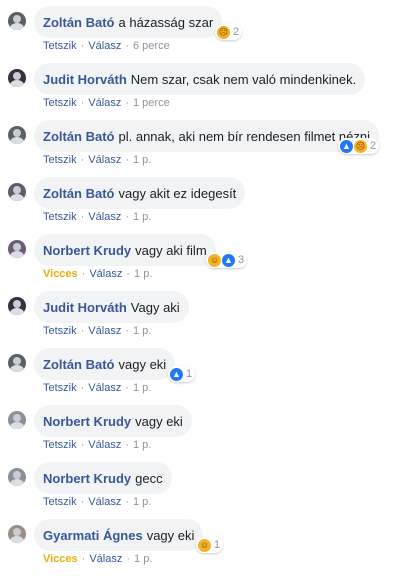  I want to click on comment-bubble: Norbert Krudy vagy aki film, so click(125, 250).